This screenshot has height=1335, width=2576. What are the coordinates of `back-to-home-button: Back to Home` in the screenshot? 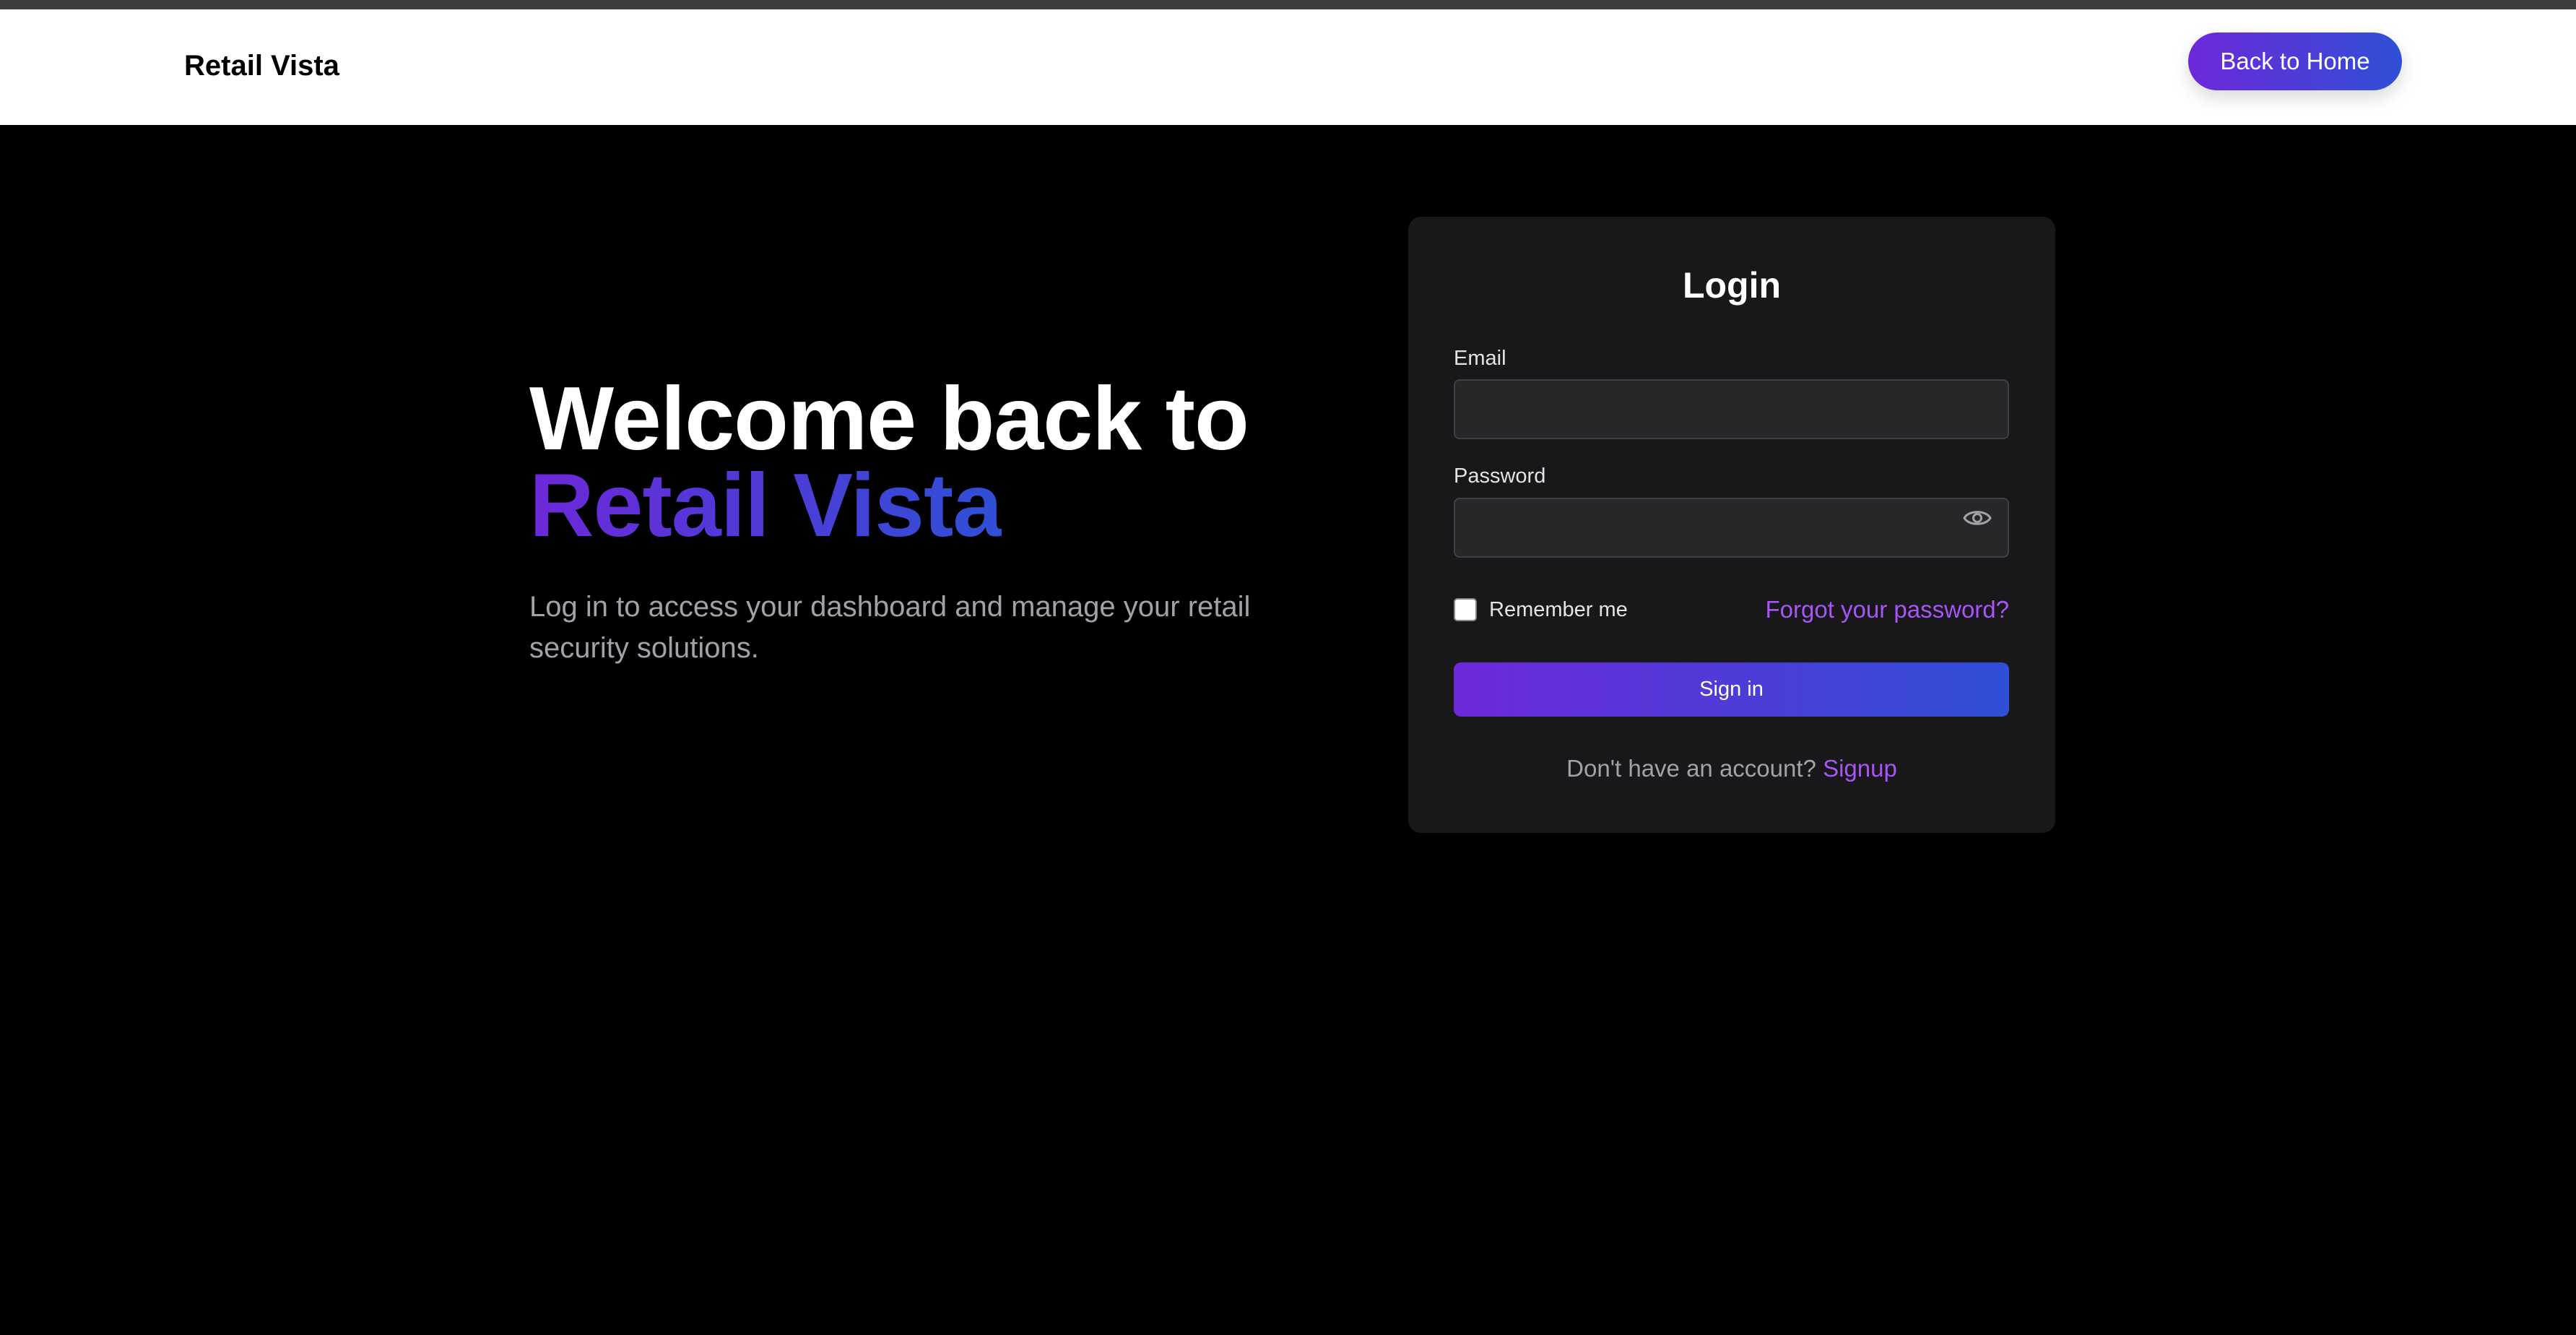 It's located at (2295, 61).